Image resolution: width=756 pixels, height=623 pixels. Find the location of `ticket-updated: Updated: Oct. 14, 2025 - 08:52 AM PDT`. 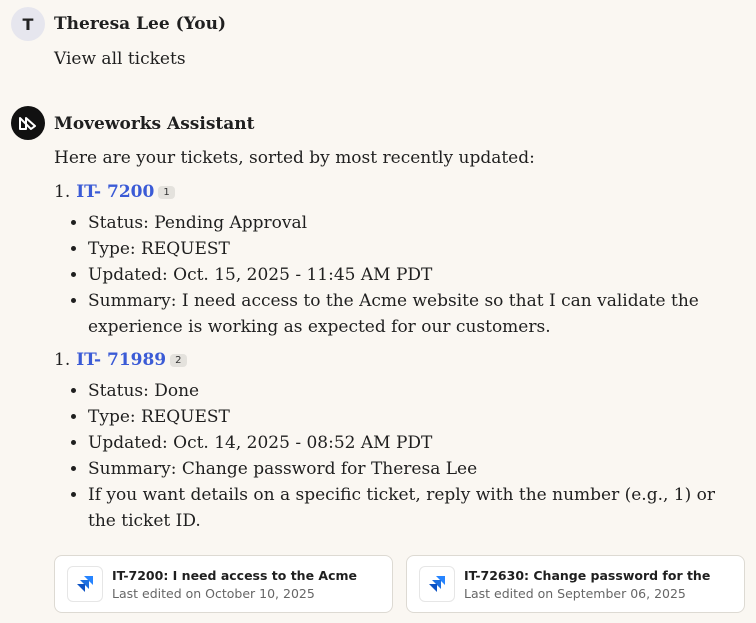

ticket-updated: Updated: Oct. 14, 2025 - 08:52 AM PDT is located at coordinates (413, 443).